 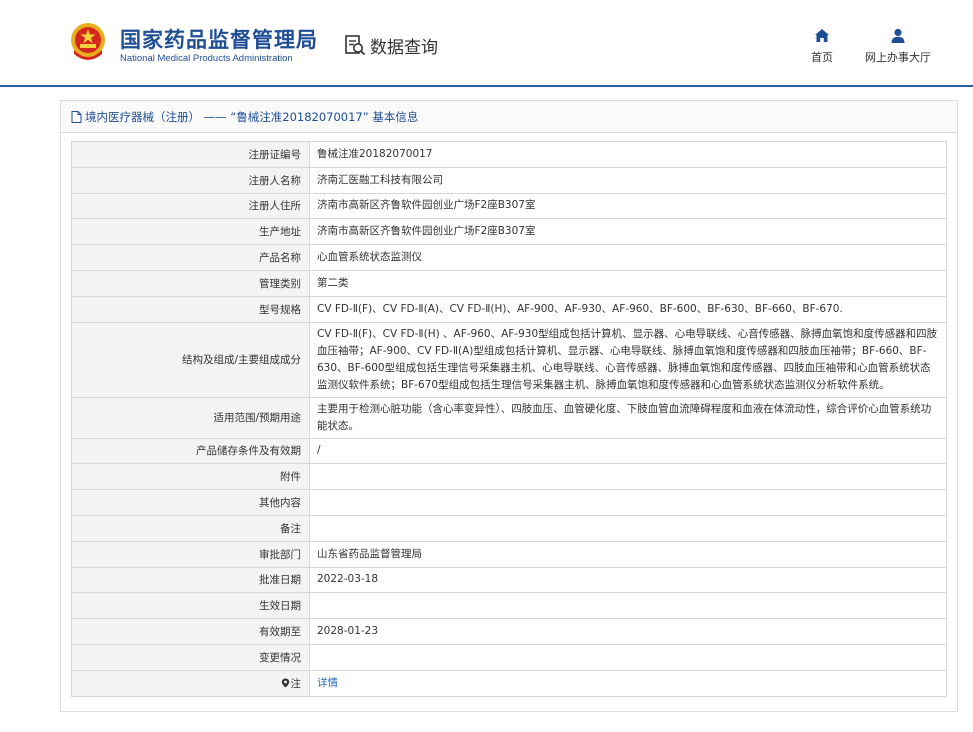 What do you see at coordinates (190, 257) in the screenshot?
I see `row-label: 产品名称` at bounding box center [190, 257].